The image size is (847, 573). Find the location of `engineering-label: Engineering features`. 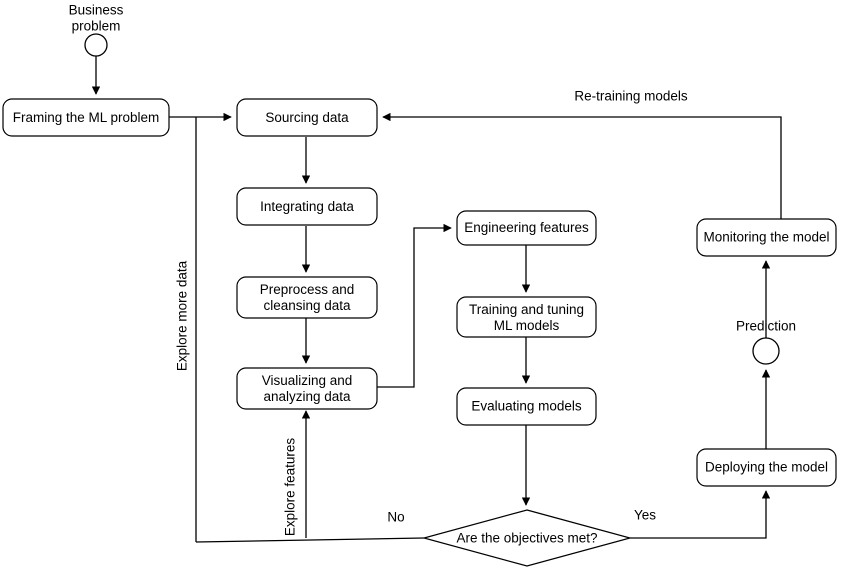

engineering-label: Engineering features is located at coordinates (526, 227).